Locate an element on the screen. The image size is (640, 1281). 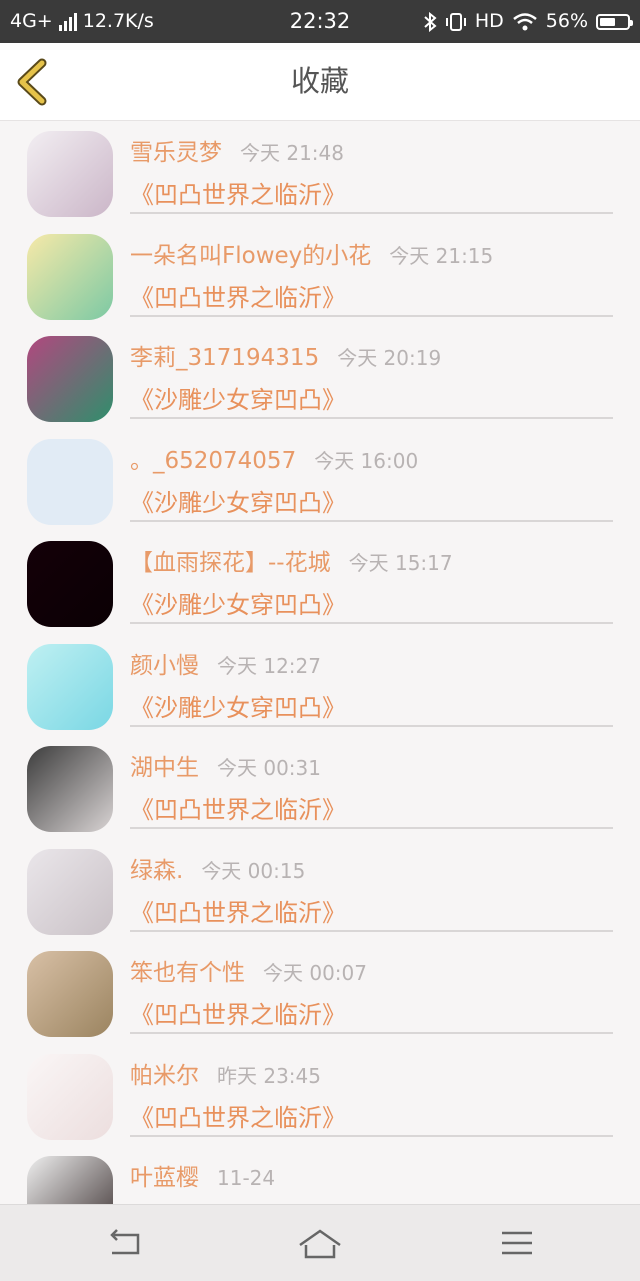
item-header: 。_652074057 今天 16:00 is located at coordinates (274, 458).